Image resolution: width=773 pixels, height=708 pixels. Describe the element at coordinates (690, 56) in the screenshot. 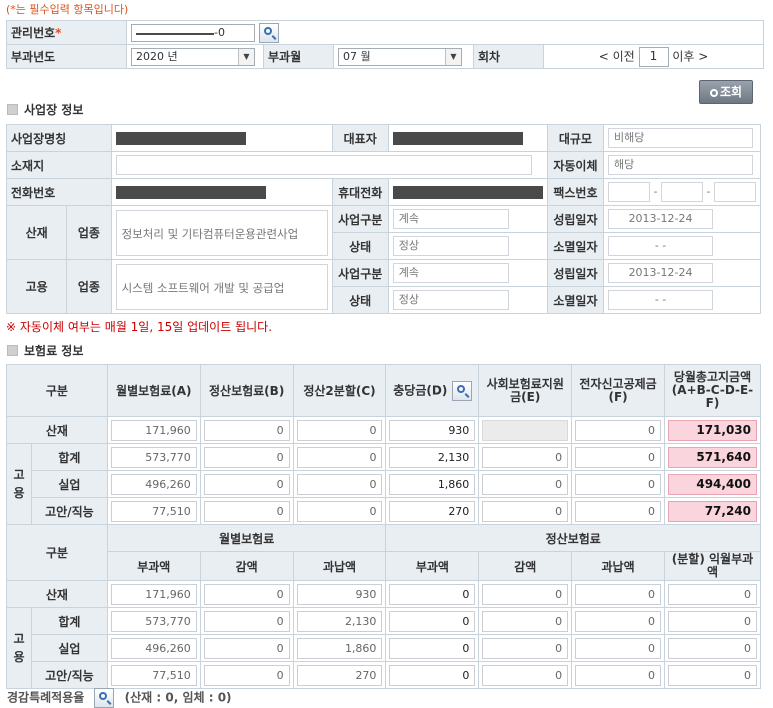

I see `next-button: 이후 >` at that location.